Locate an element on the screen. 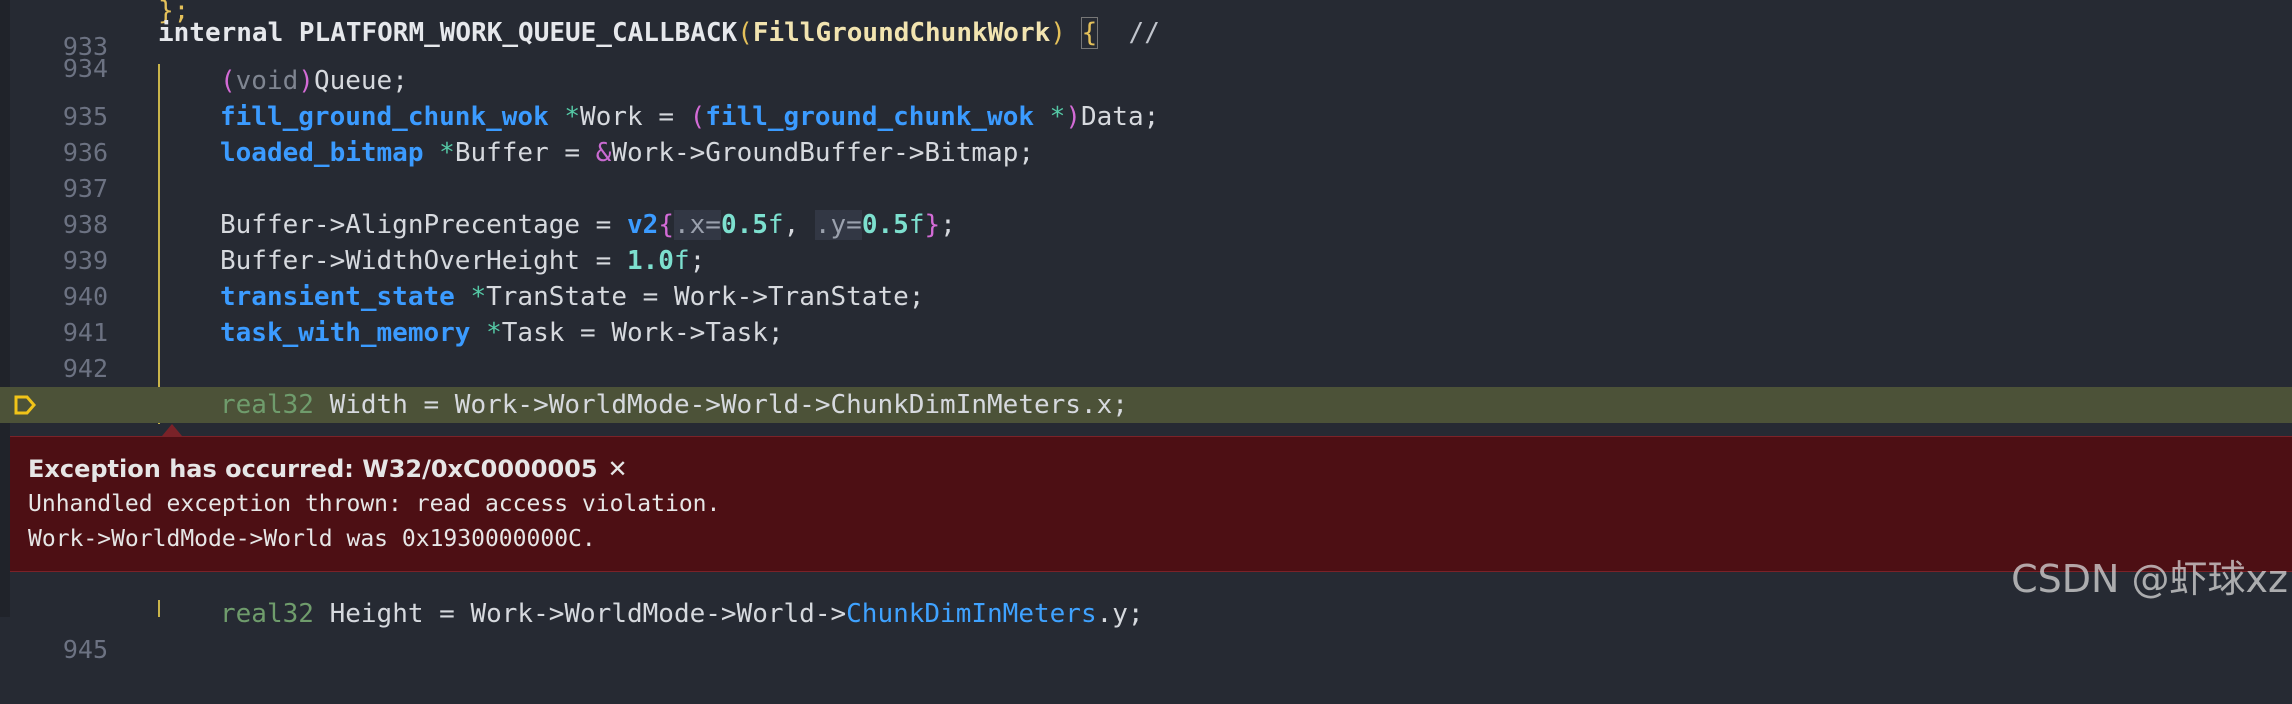  code-token: Task = Work->Task; is located at coordinates (642, 333).